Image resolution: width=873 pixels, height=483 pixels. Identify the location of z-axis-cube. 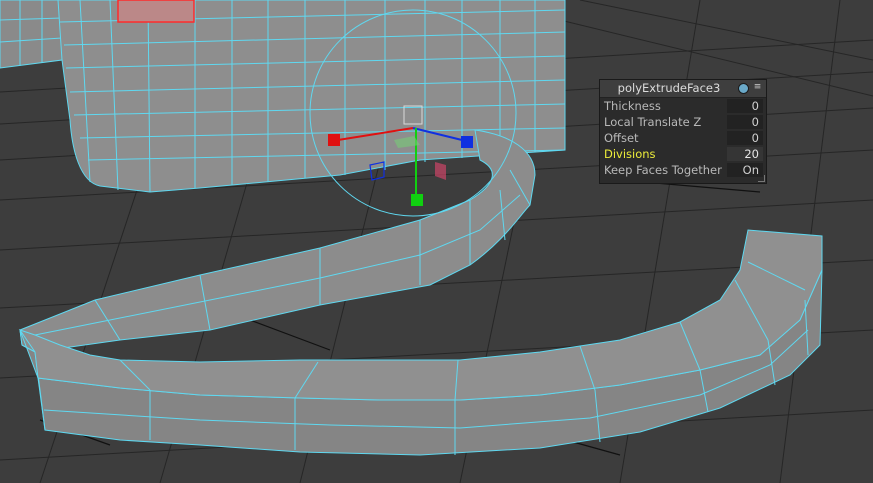
(467, 142).